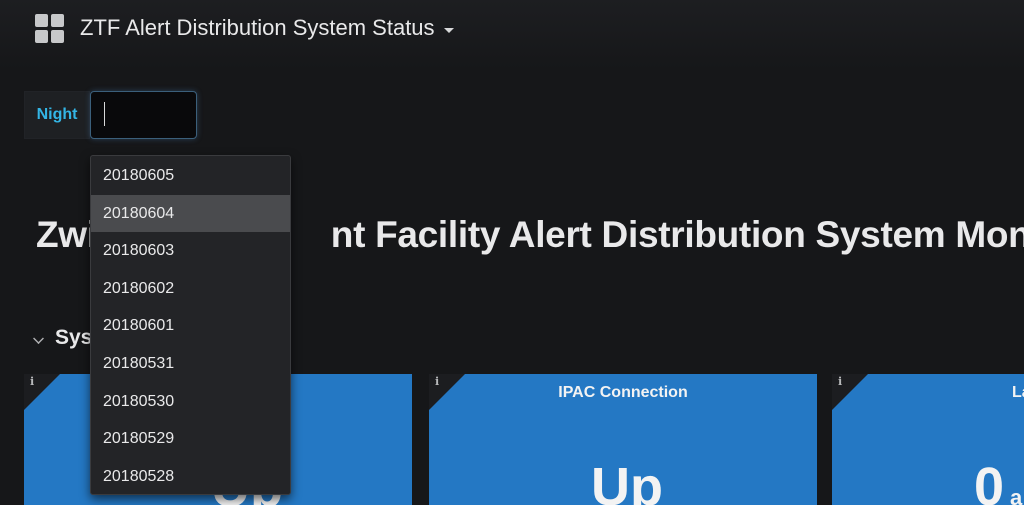 The height and width of the screenshot is (505, 1024). I want to click on row-title: Sys, so click(73, 338).